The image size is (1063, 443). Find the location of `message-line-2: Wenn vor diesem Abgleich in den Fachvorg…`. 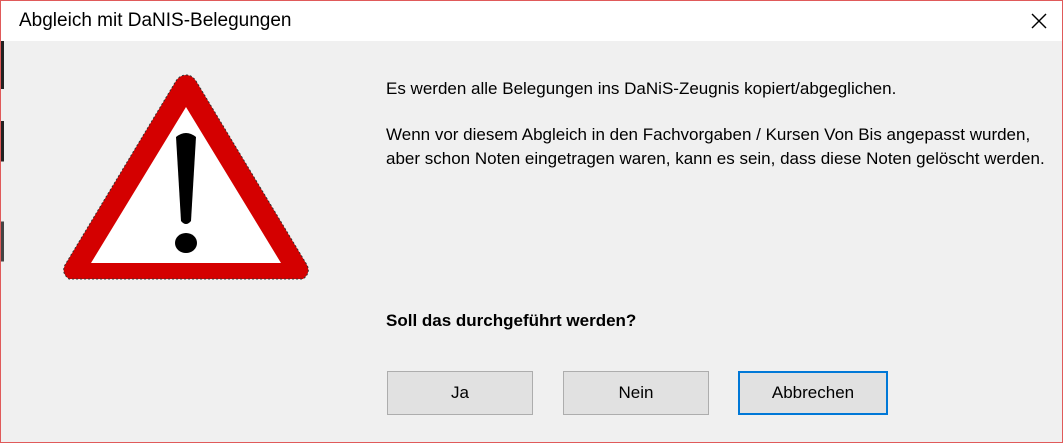

message-line-2: Wenn vor diesem Abgleich in den Fachvorg… is located at coordinates (715, 146).